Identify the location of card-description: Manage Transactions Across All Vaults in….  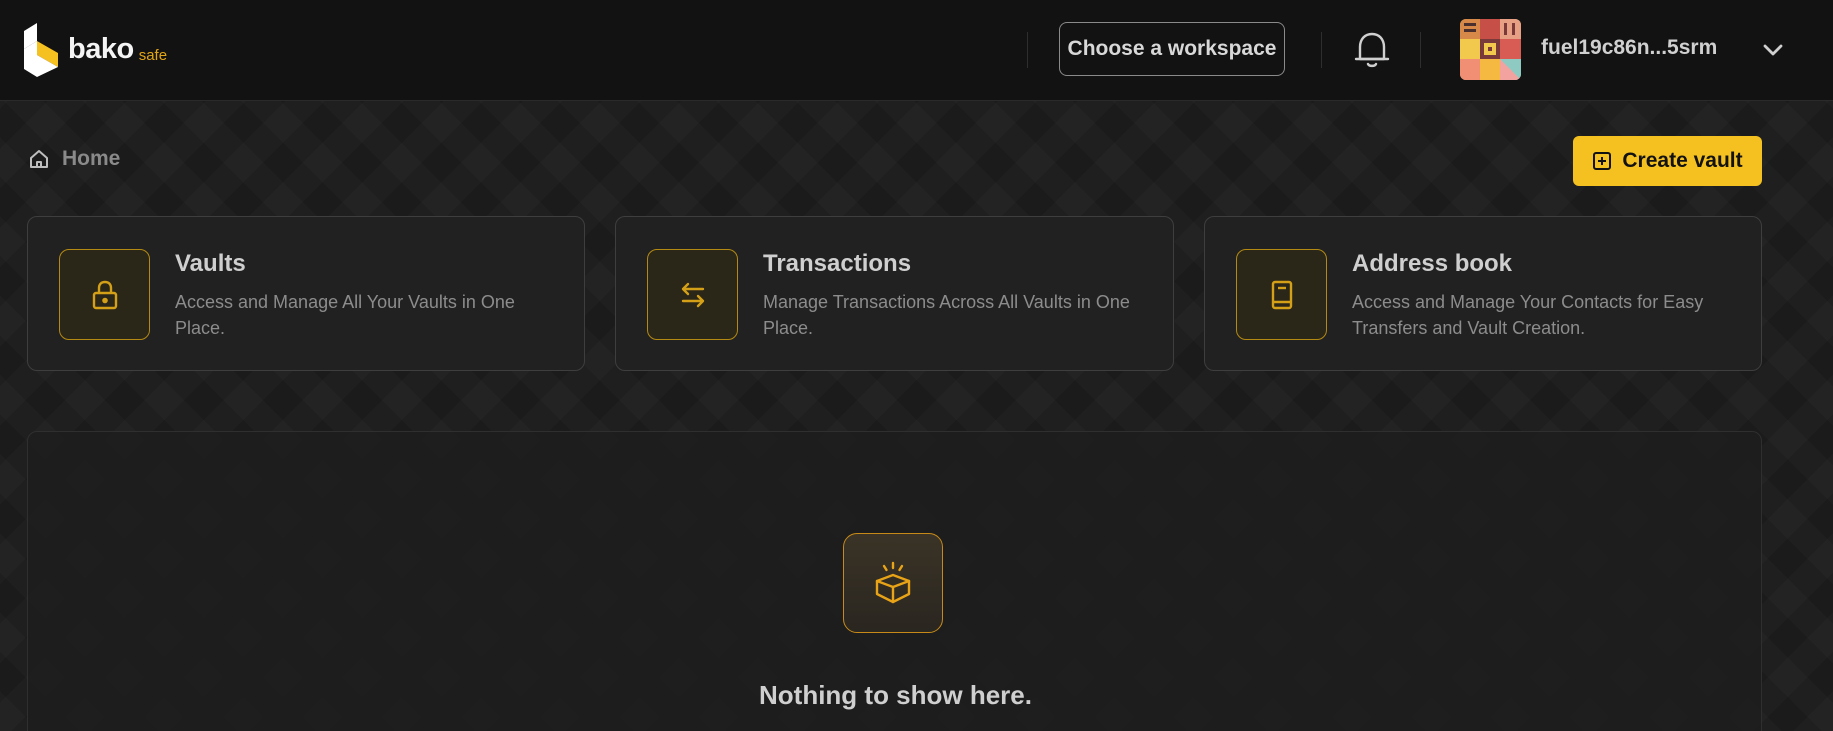
(946, 315).